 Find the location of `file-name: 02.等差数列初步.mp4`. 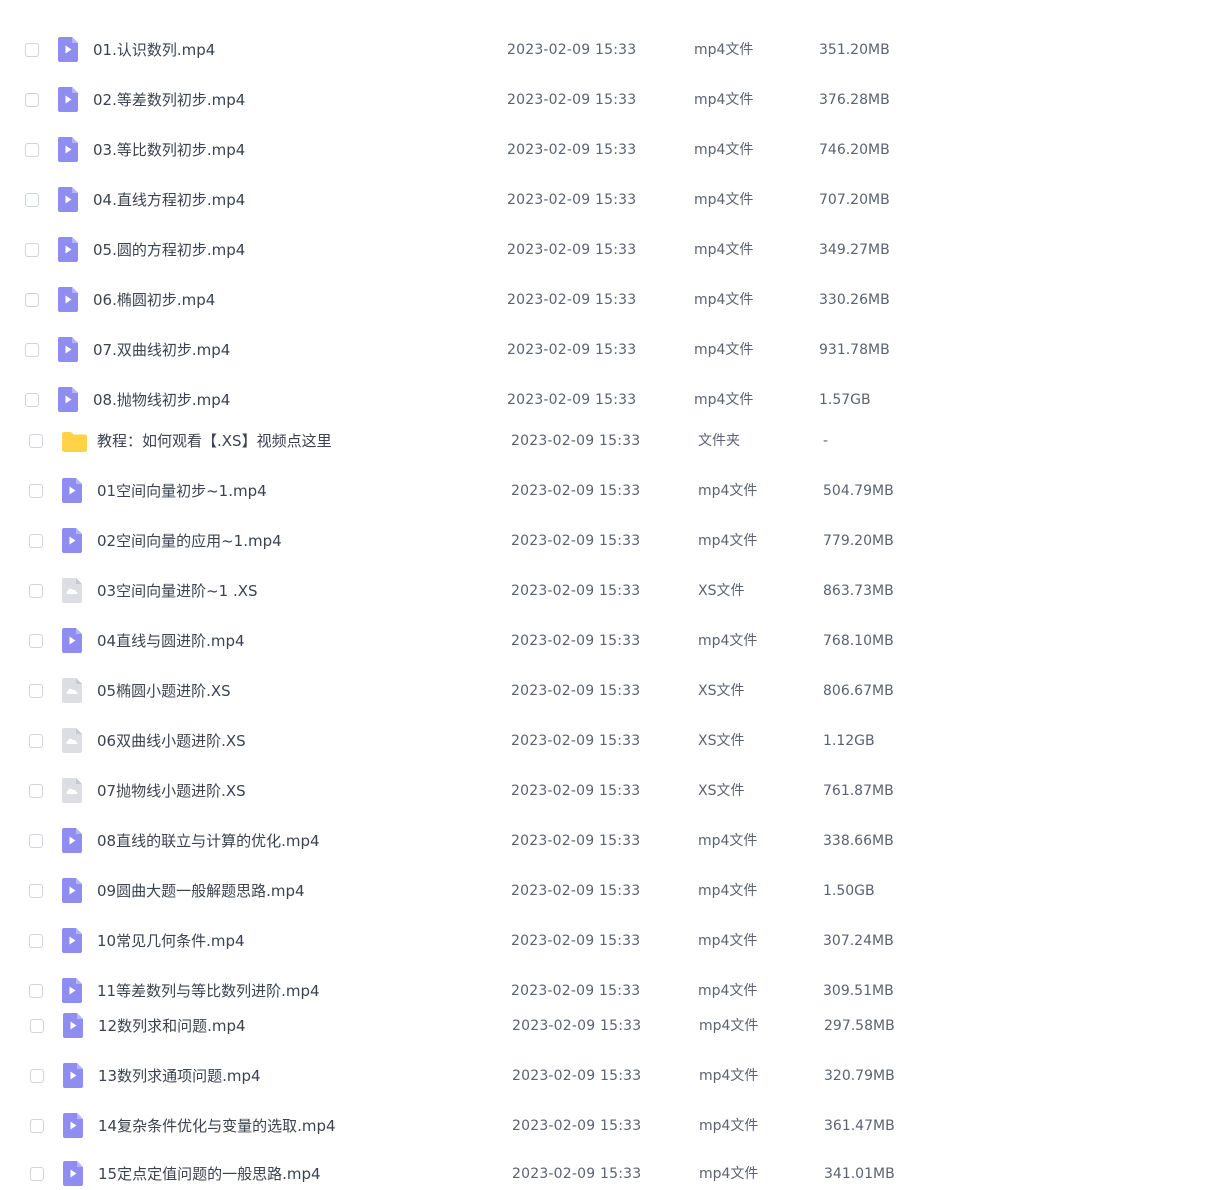

file-name: 02.等差数列初步.mp4 is located at coordinates (169, 100).